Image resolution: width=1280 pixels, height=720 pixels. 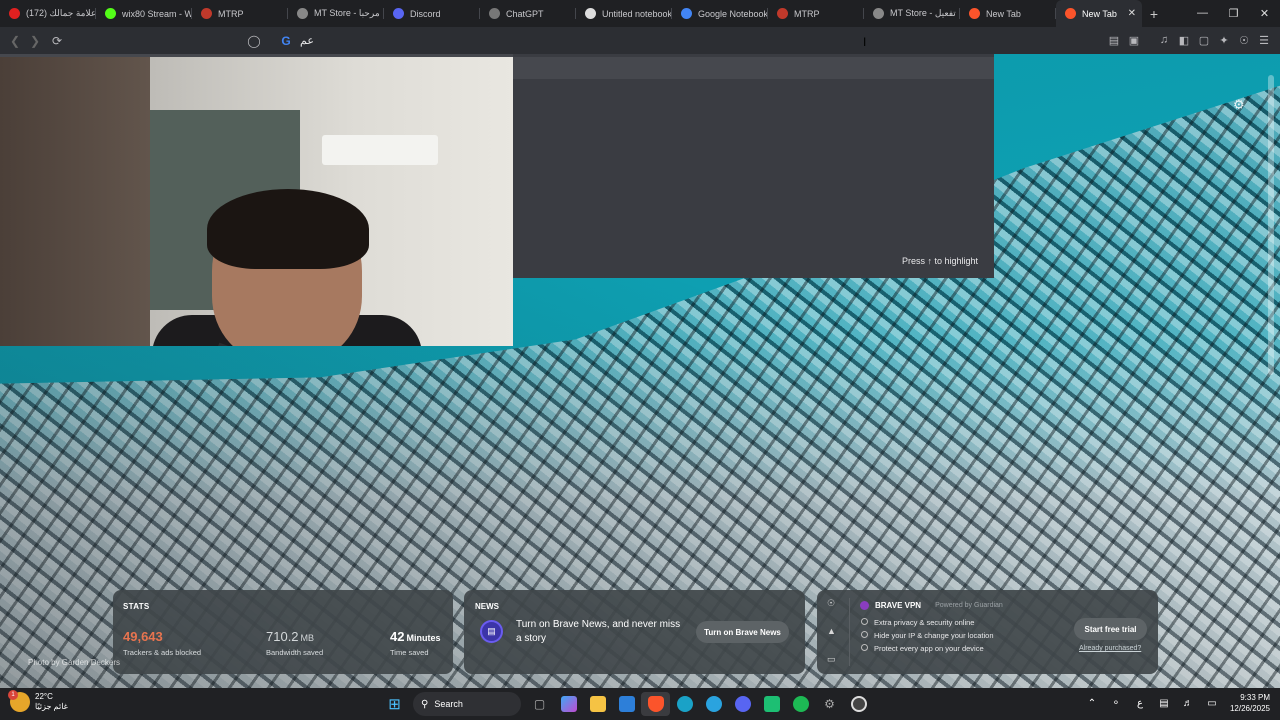 I want to click on vpn-feature: Protect every app on your device, so click(x=922, y=648).